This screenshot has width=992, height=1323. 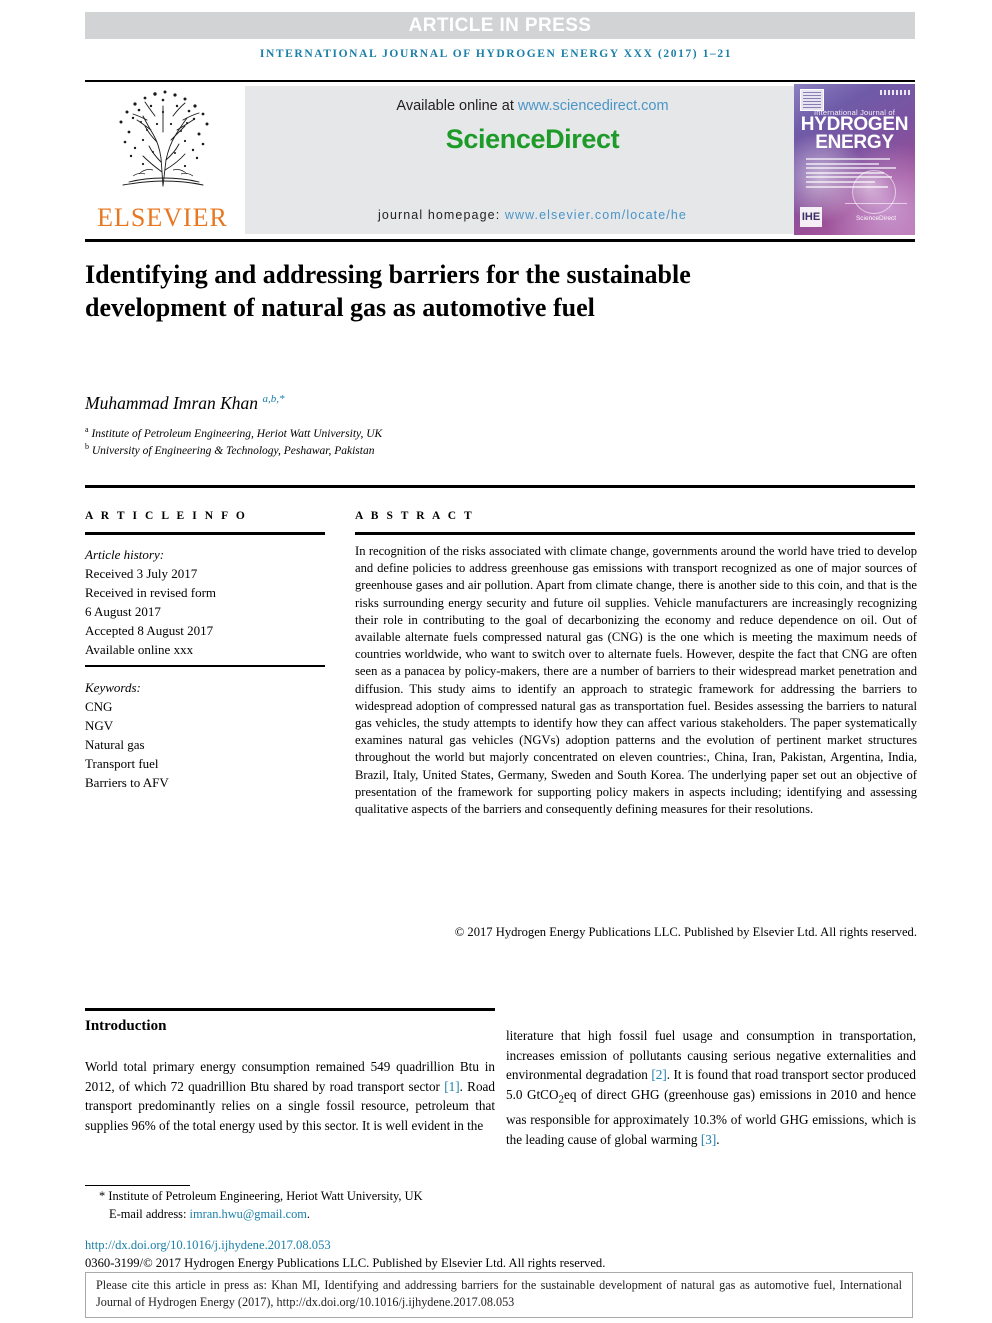 What do you see at coordinates (365, 1215) in the screenshot?
I see `email-note: E-mail address: imran.hwu@gmail.com.` at bounding box center [365, 1215].